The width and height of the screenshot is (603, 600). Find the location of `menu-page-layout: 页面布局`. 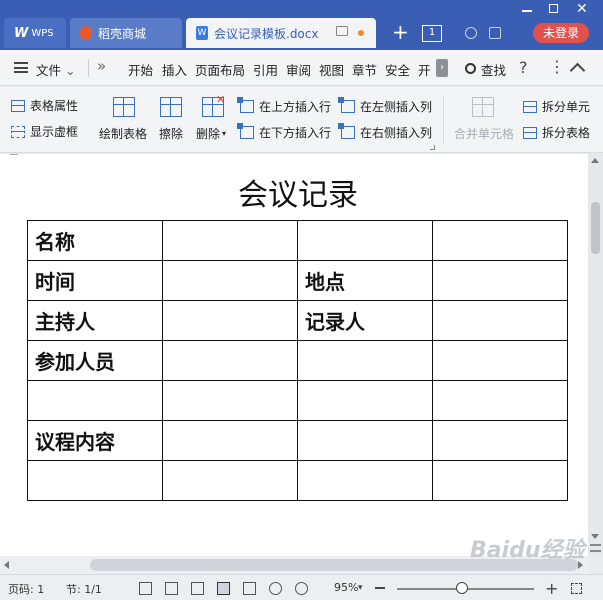

menu-page-layout: 页面布局 is located at coordinates (220, 69).